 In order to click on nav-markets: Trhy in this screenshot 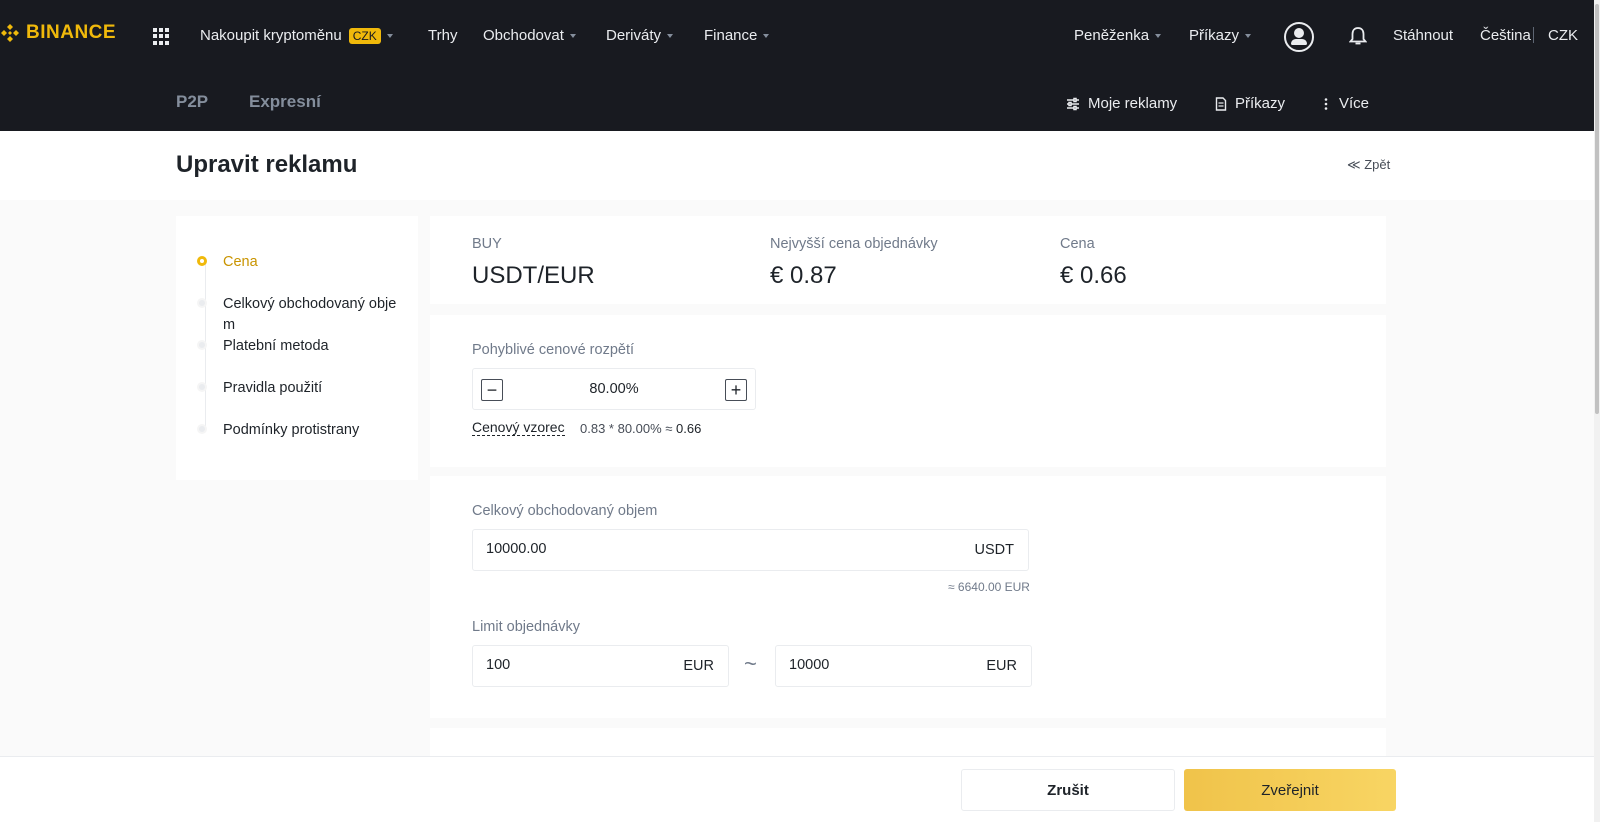, I will do `click(442, 35)`.